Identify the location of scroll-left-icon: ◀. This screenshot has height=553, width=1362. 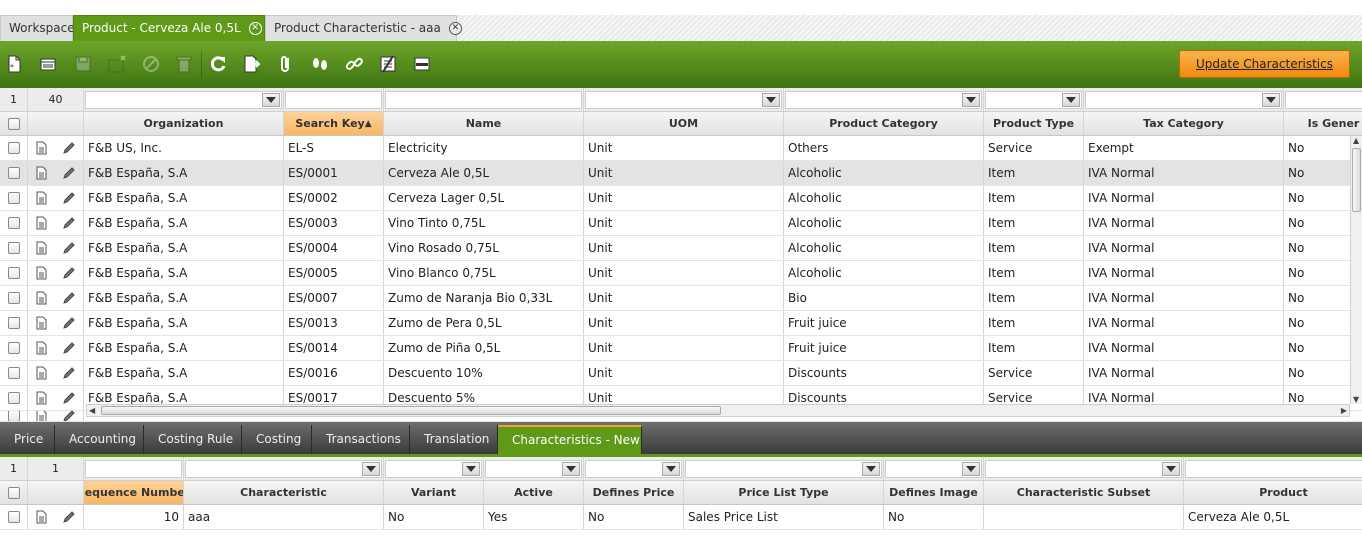
(92, 410).